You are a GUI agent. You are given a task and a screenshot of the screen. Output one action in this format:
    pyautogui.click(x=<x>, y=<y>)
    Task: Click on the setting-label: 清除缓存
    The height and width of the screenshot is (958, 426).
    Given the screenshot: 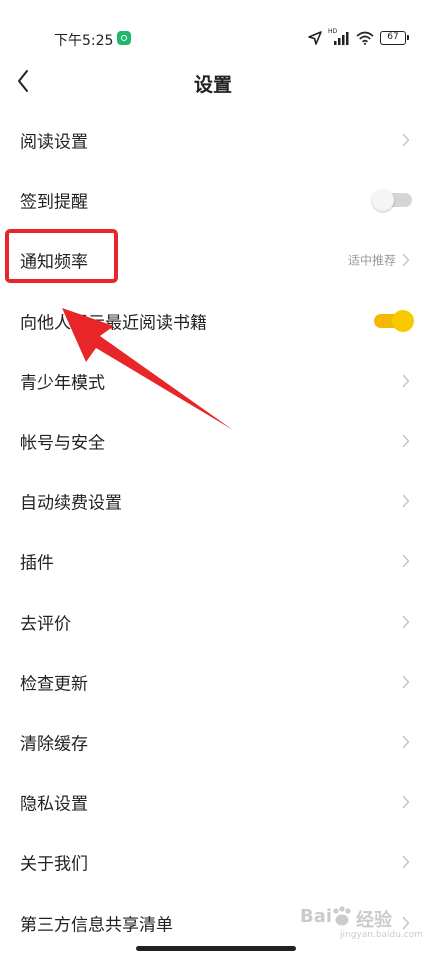 What is the action you would take?
    pyautogui.click(x=54, y=744)
    